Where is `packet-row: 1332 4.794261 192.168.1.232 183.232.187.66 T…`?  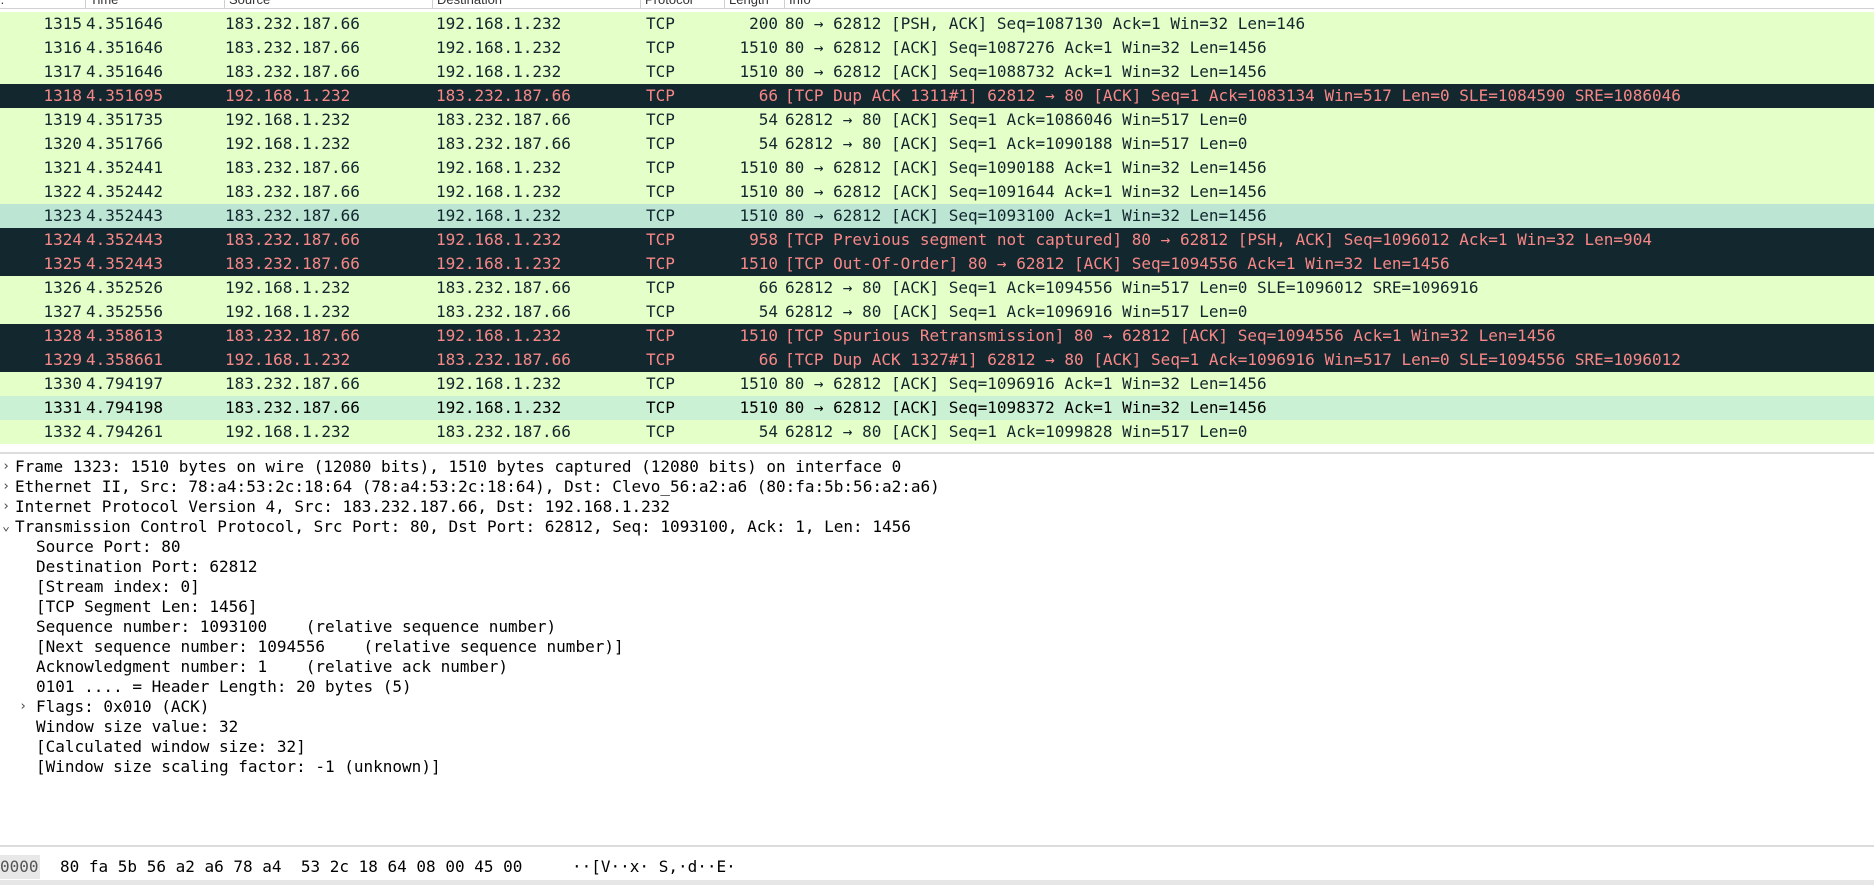
packet-row: 1332 4.794261 192.168.1.232 183.232.187.66 T… is located at coordinates (937, 432).